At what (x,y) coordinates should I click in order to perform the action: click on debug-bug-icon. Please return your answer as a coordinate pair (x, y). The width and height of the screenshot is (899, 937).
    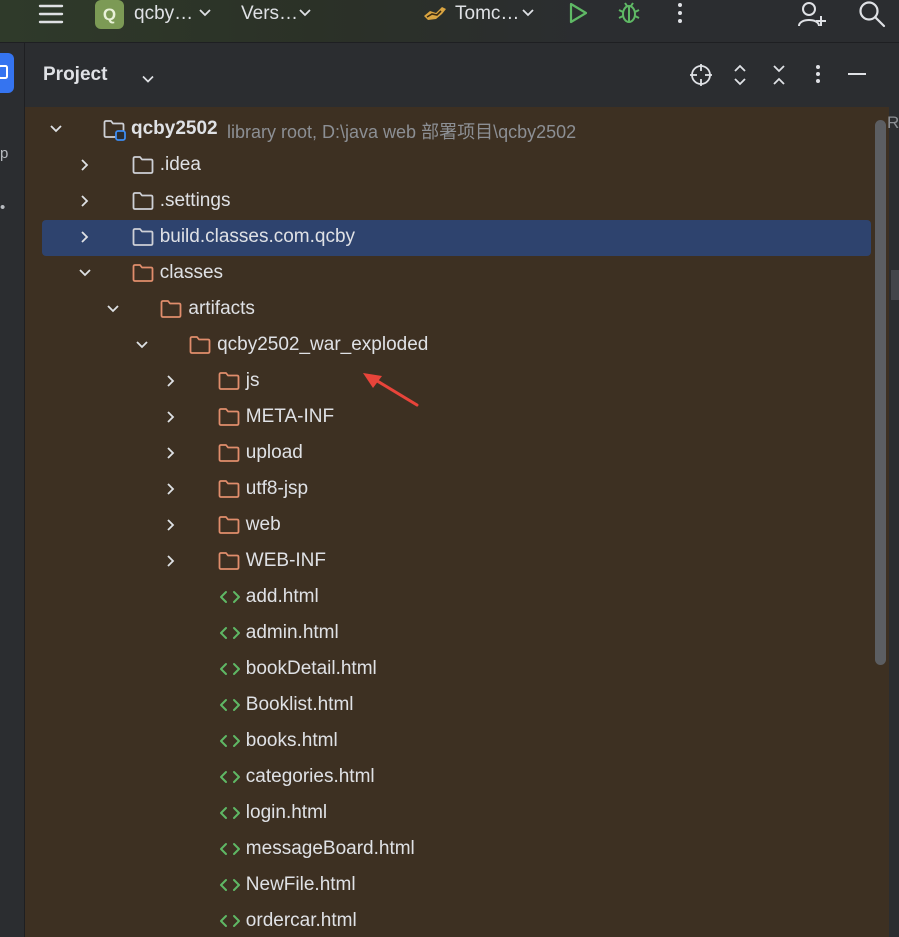
    Looking at the image, I should click on (629, 15).